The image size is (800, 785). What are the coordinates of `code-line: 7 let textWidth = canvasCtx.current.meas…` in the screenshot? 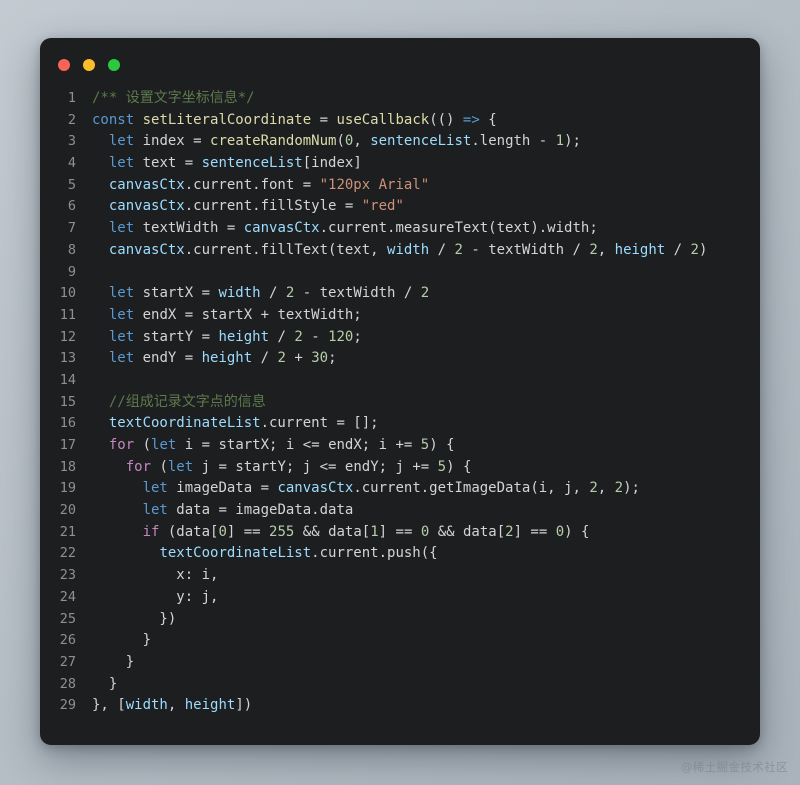 It's located at (400, 229).